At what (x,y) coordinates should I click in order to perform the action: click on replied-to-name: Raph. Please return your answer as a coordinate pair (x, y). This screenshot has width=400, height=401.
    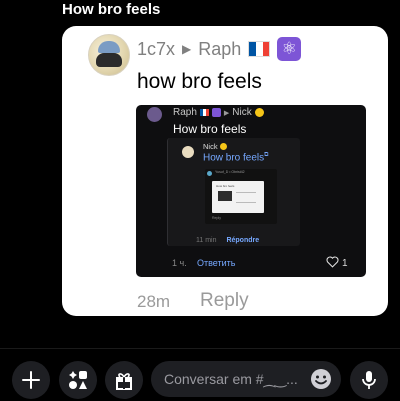
    Looking at the image, I should click on (219, 49).